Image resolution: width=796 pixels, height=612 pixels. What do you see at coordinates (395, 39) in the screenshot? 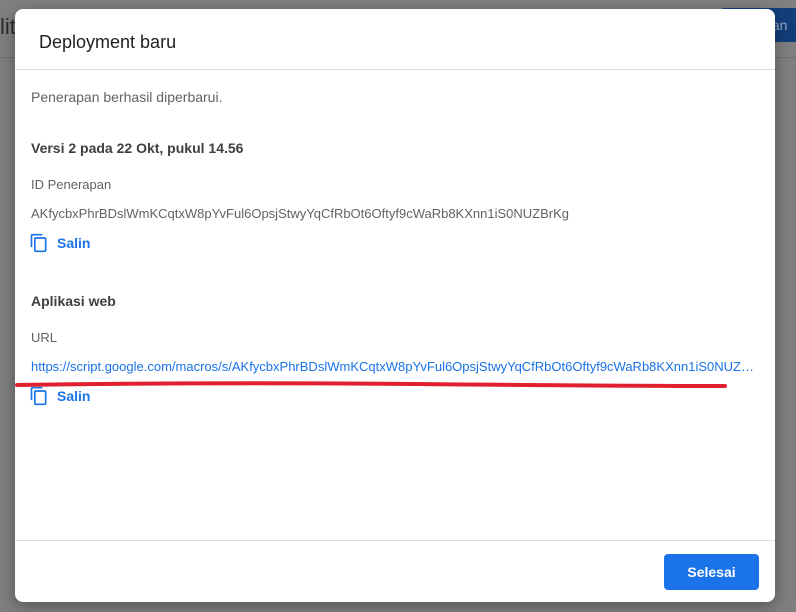
I see `dialog-header: Deployment baru` at bounding box center [395, 39].